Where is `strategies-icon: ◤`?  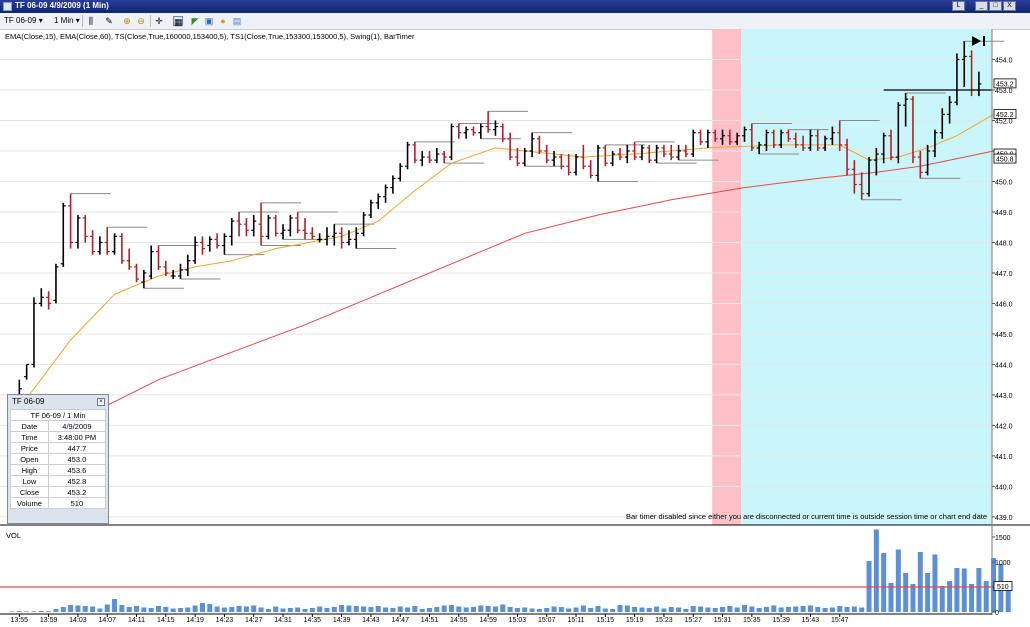
strategies-icon: ◤ is located at coordinates (195, 21).